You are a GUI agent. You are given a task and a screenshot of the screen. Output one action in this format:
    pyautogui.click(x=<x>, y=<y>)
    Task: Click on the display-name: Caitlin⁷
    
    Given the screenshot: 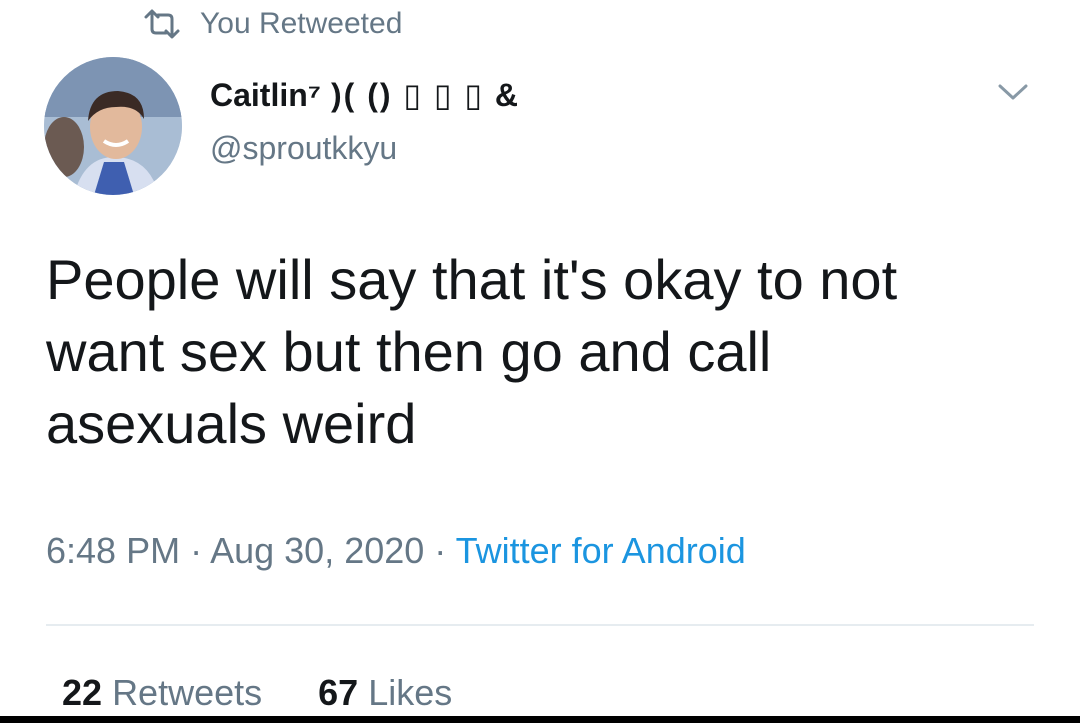 What is the action you would take?
    pyautogui.click(x=265, y=95)
    